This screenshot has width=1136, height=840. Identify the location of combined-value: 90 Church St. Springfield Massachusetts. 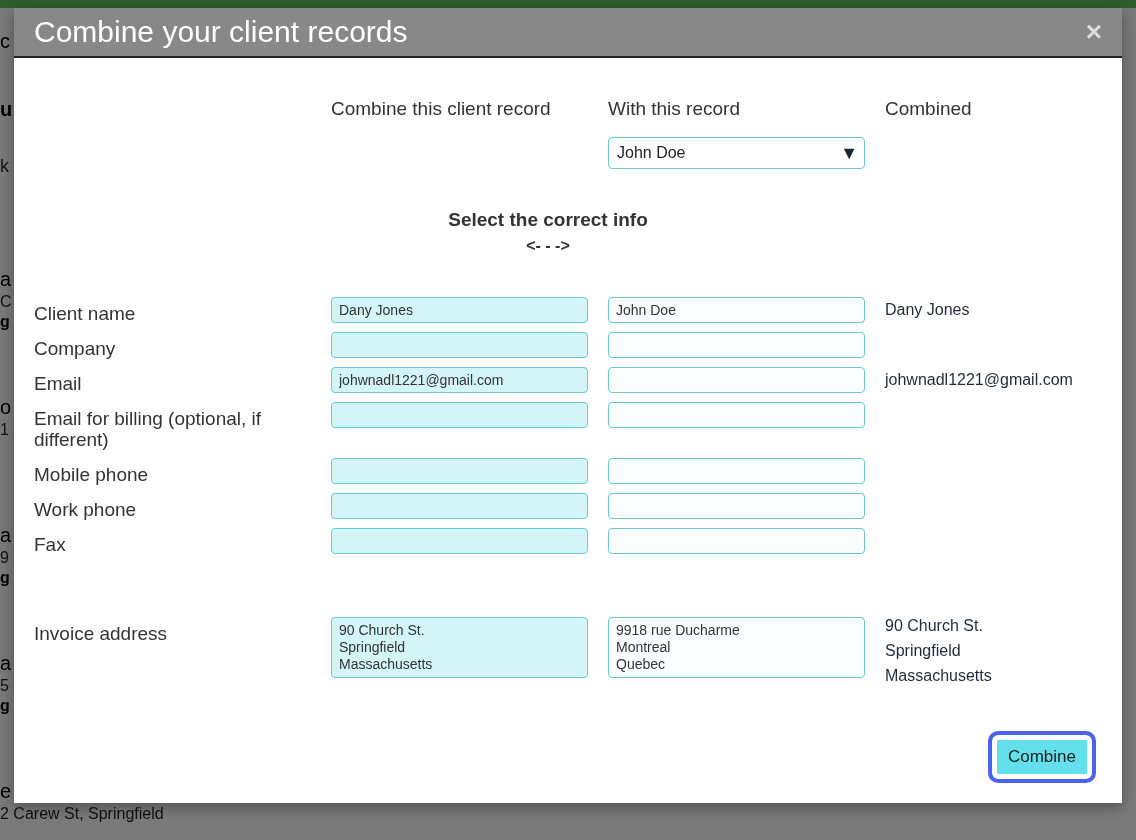
(938, 651).